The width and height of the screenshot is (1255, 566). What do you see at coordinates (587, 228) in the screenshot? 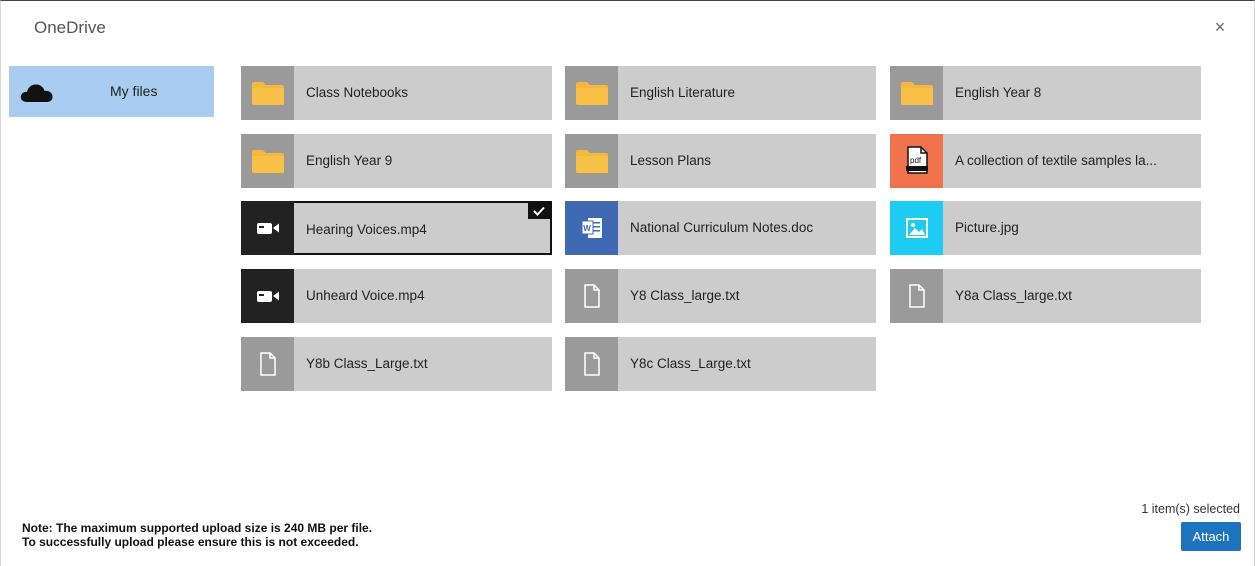
I see `svg-text: W` at bounding box center [587, 228].